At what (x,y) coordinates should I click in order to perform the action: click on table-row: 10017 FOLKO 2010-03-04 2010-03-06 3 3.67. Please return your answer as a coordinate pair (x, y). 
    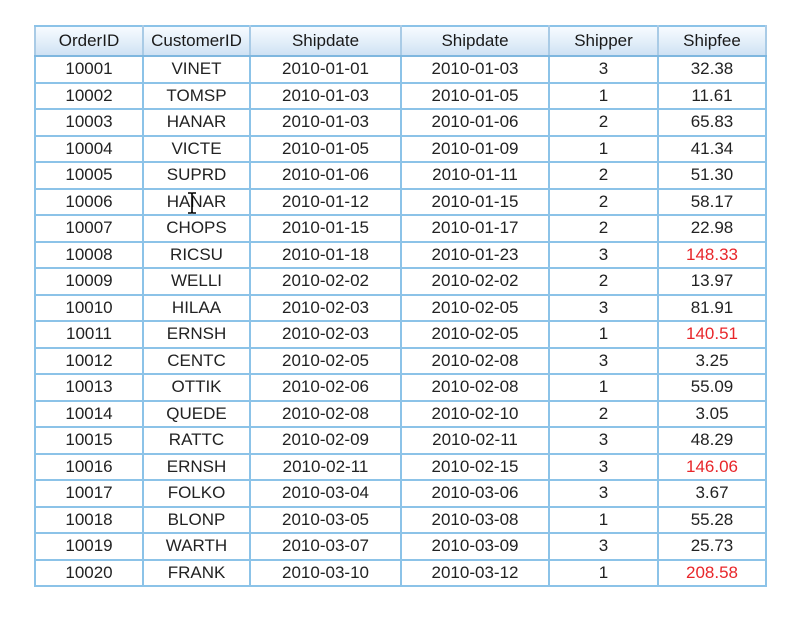
    Looking at the image, I should click on (400, 493).